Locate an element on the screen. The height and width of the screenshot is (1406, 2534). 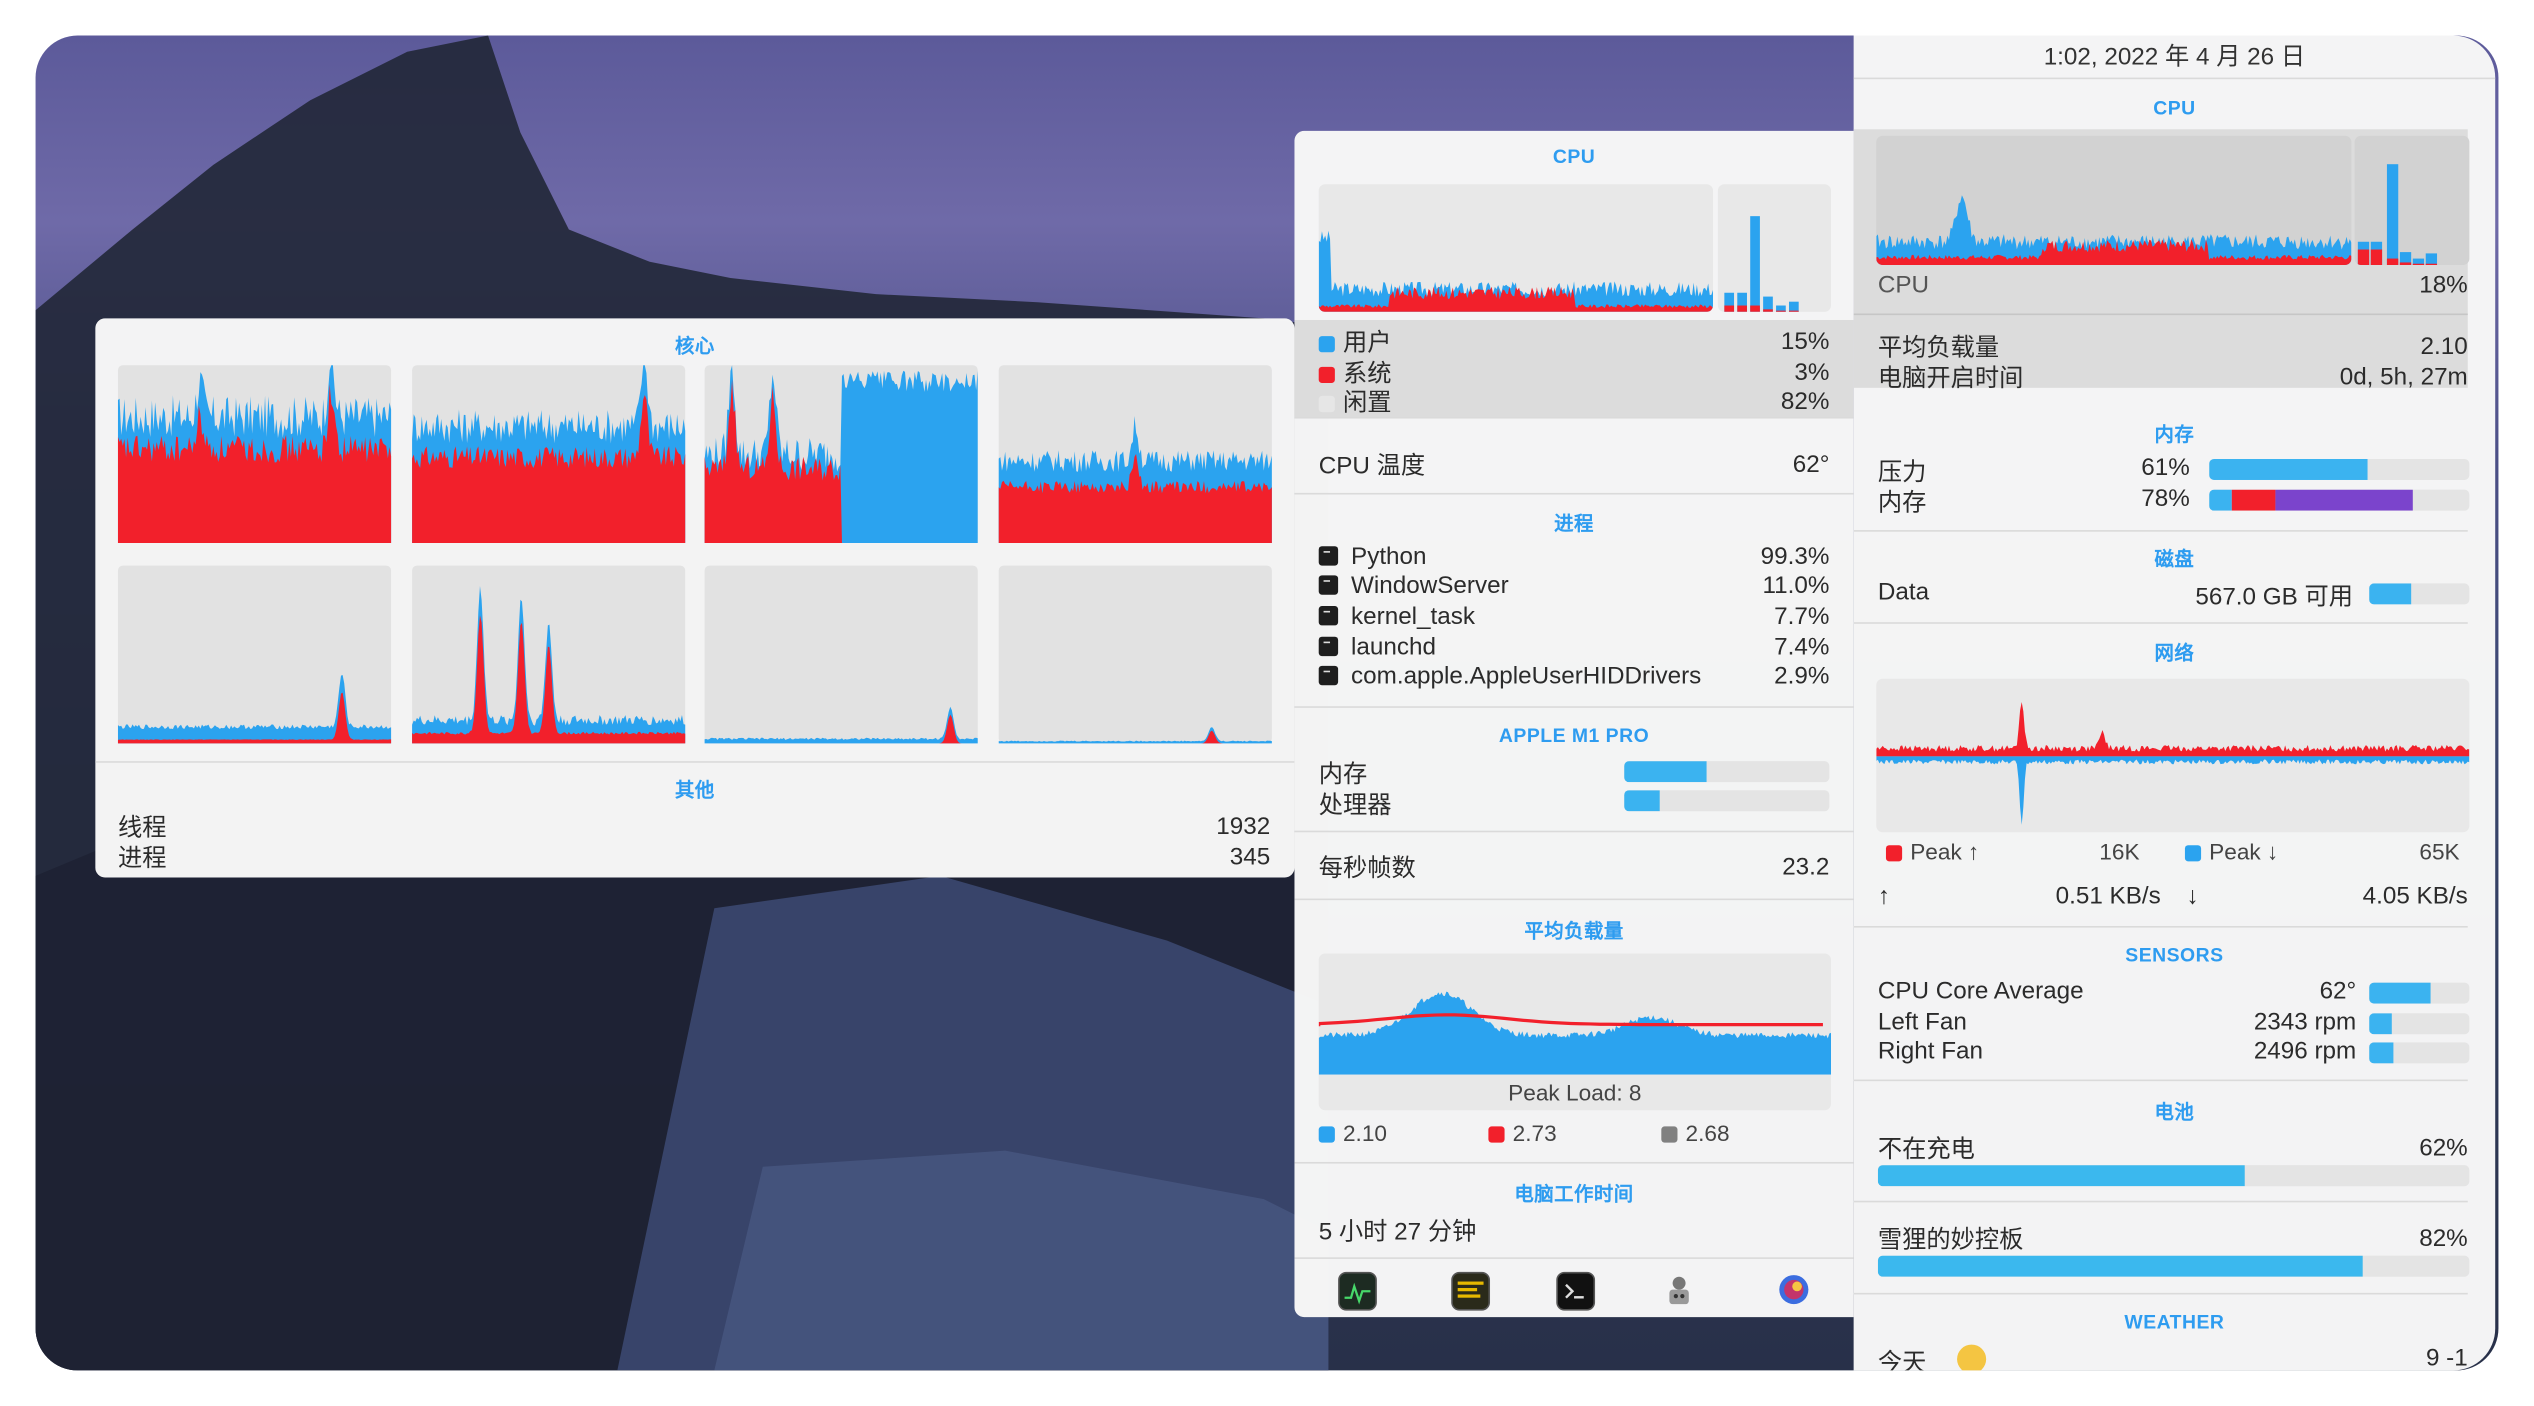
user-row: 用户 15% is located at coordinates (1573, 342).